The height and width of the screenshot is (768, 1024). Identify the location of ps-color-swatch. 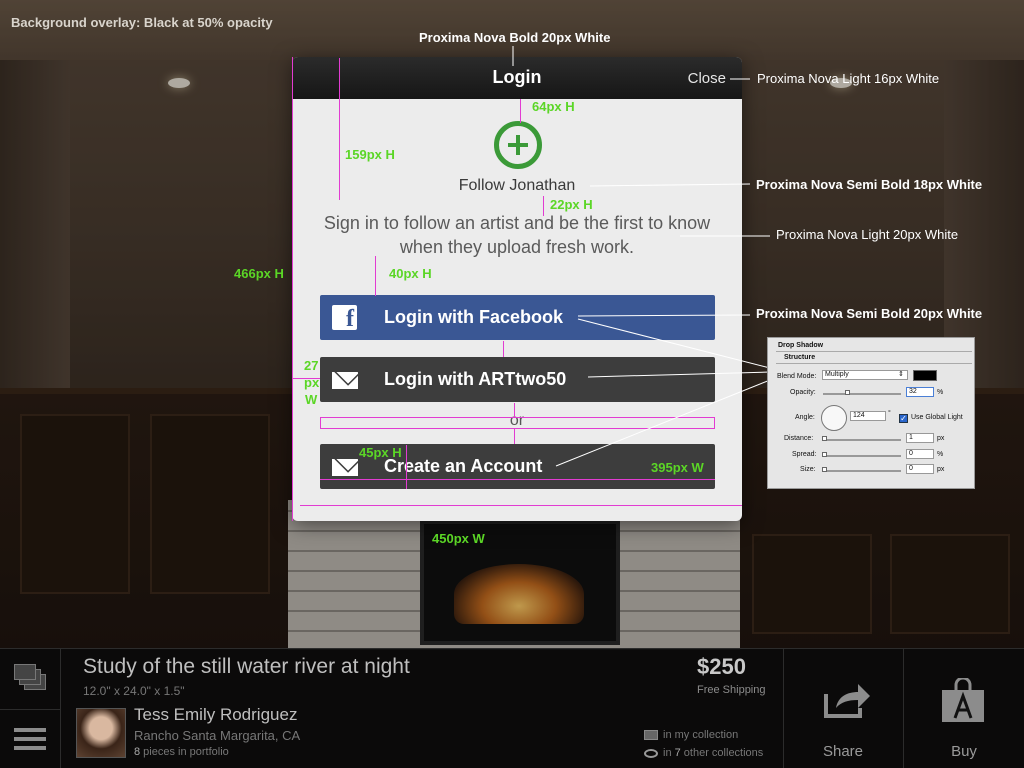
(925, 375).